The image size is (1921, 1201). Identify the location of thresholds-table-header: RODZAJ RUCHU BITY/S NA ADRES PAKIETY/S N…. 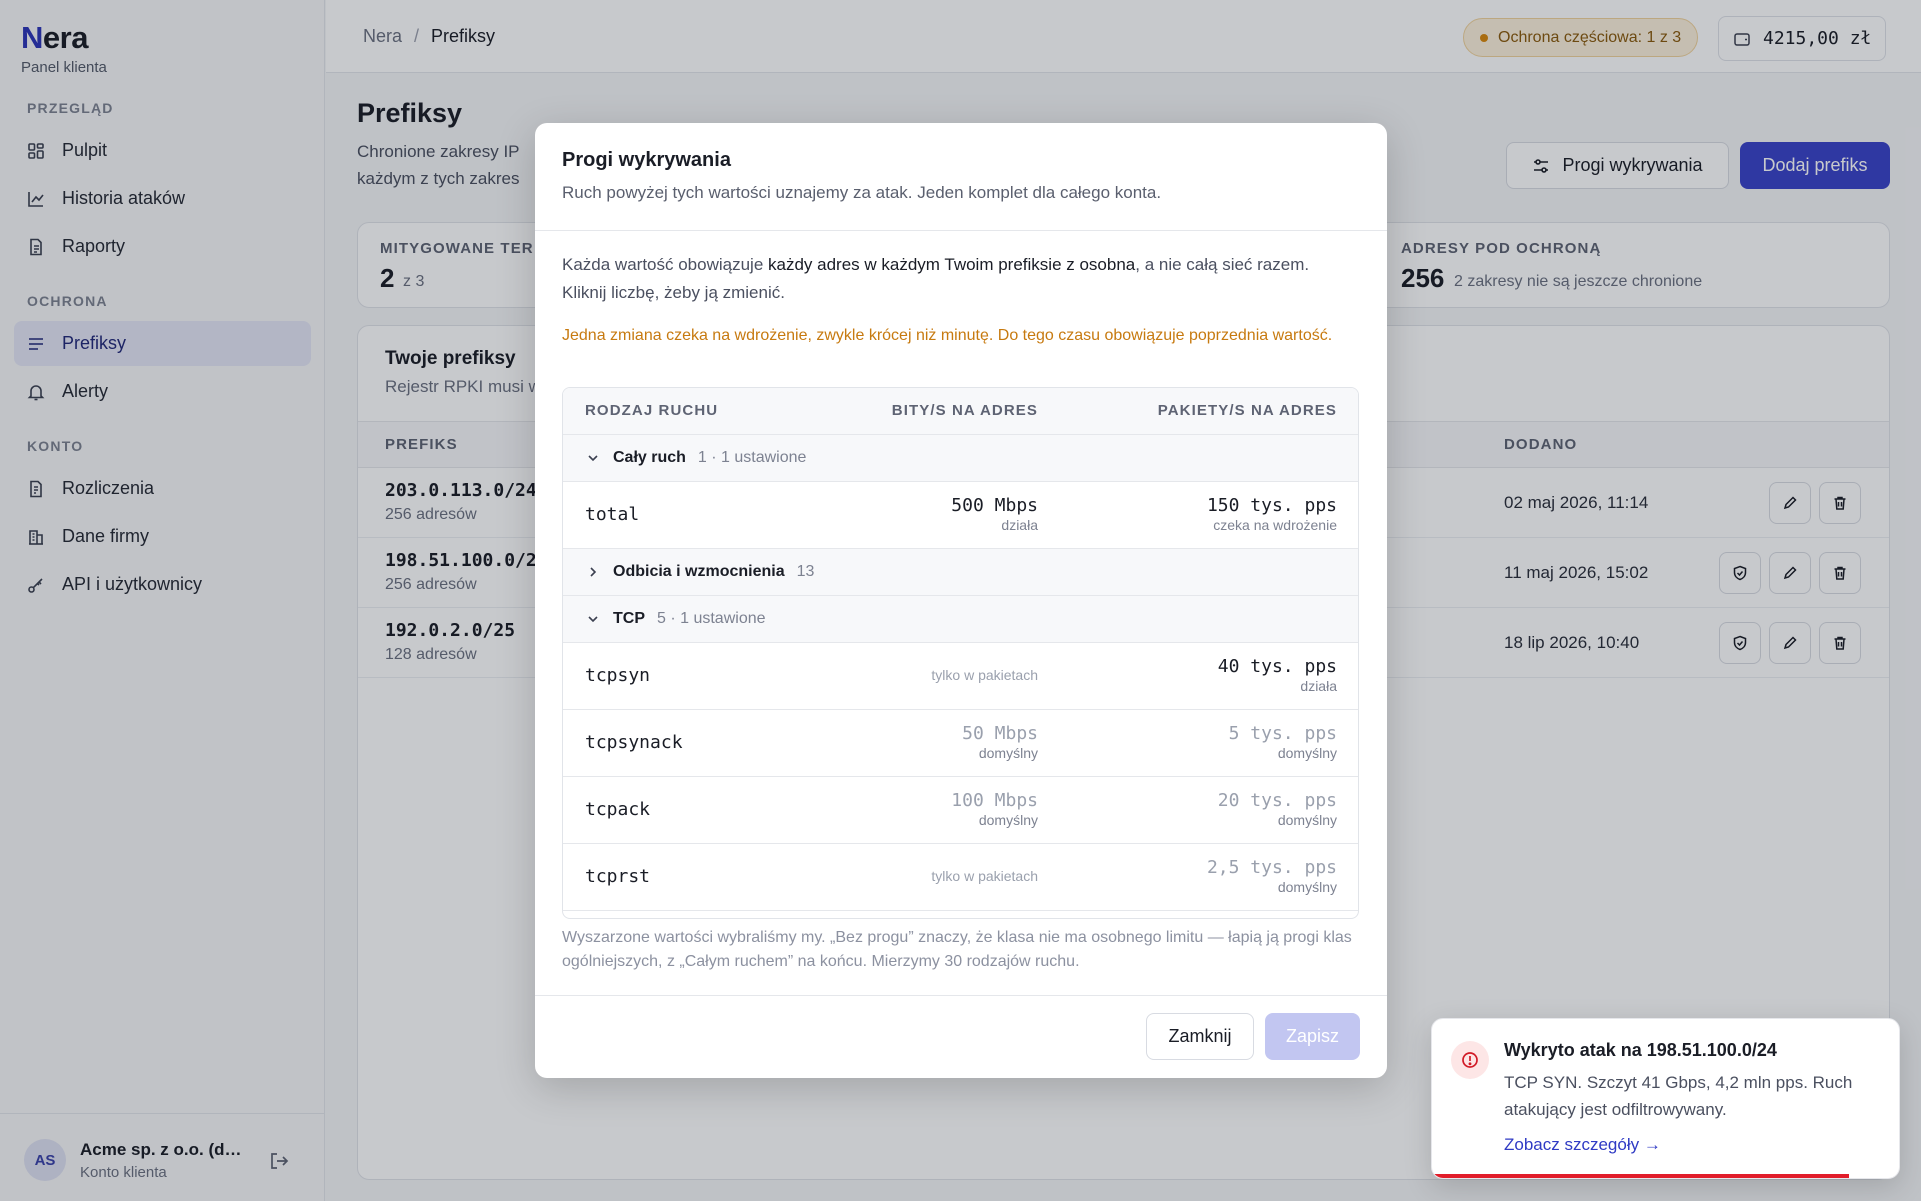
(960, 411).